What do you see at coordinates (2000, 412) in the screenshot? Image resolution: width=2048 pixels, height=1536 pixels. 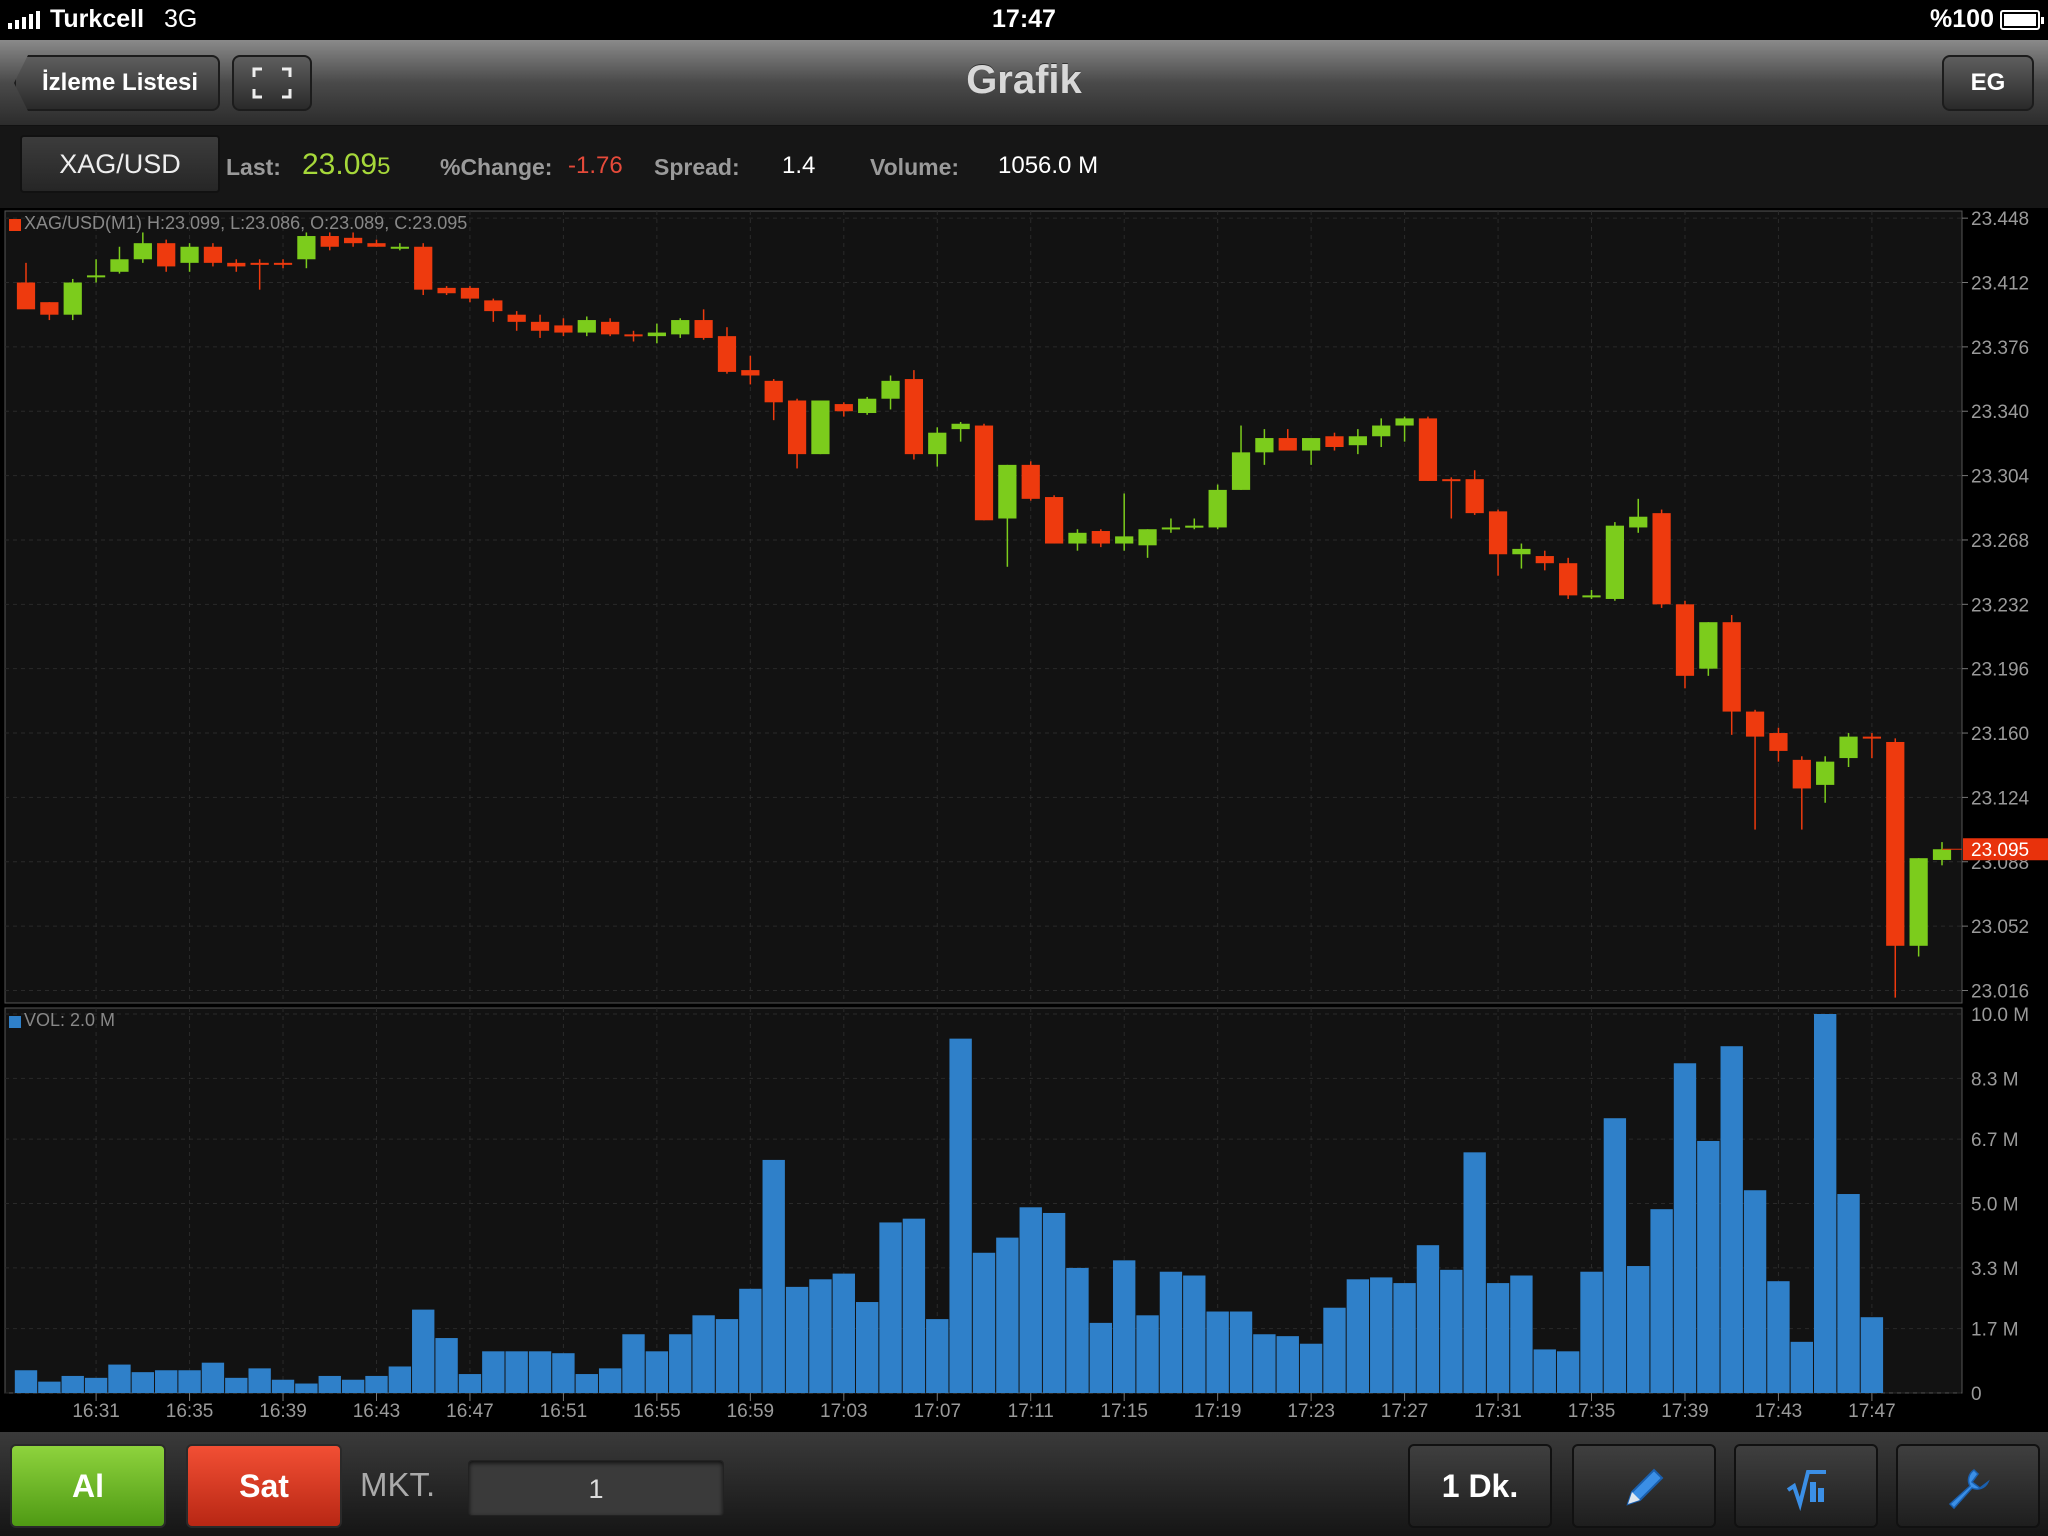 I see `price-tick-label: 23.340` at bounding box center [2000, 412].